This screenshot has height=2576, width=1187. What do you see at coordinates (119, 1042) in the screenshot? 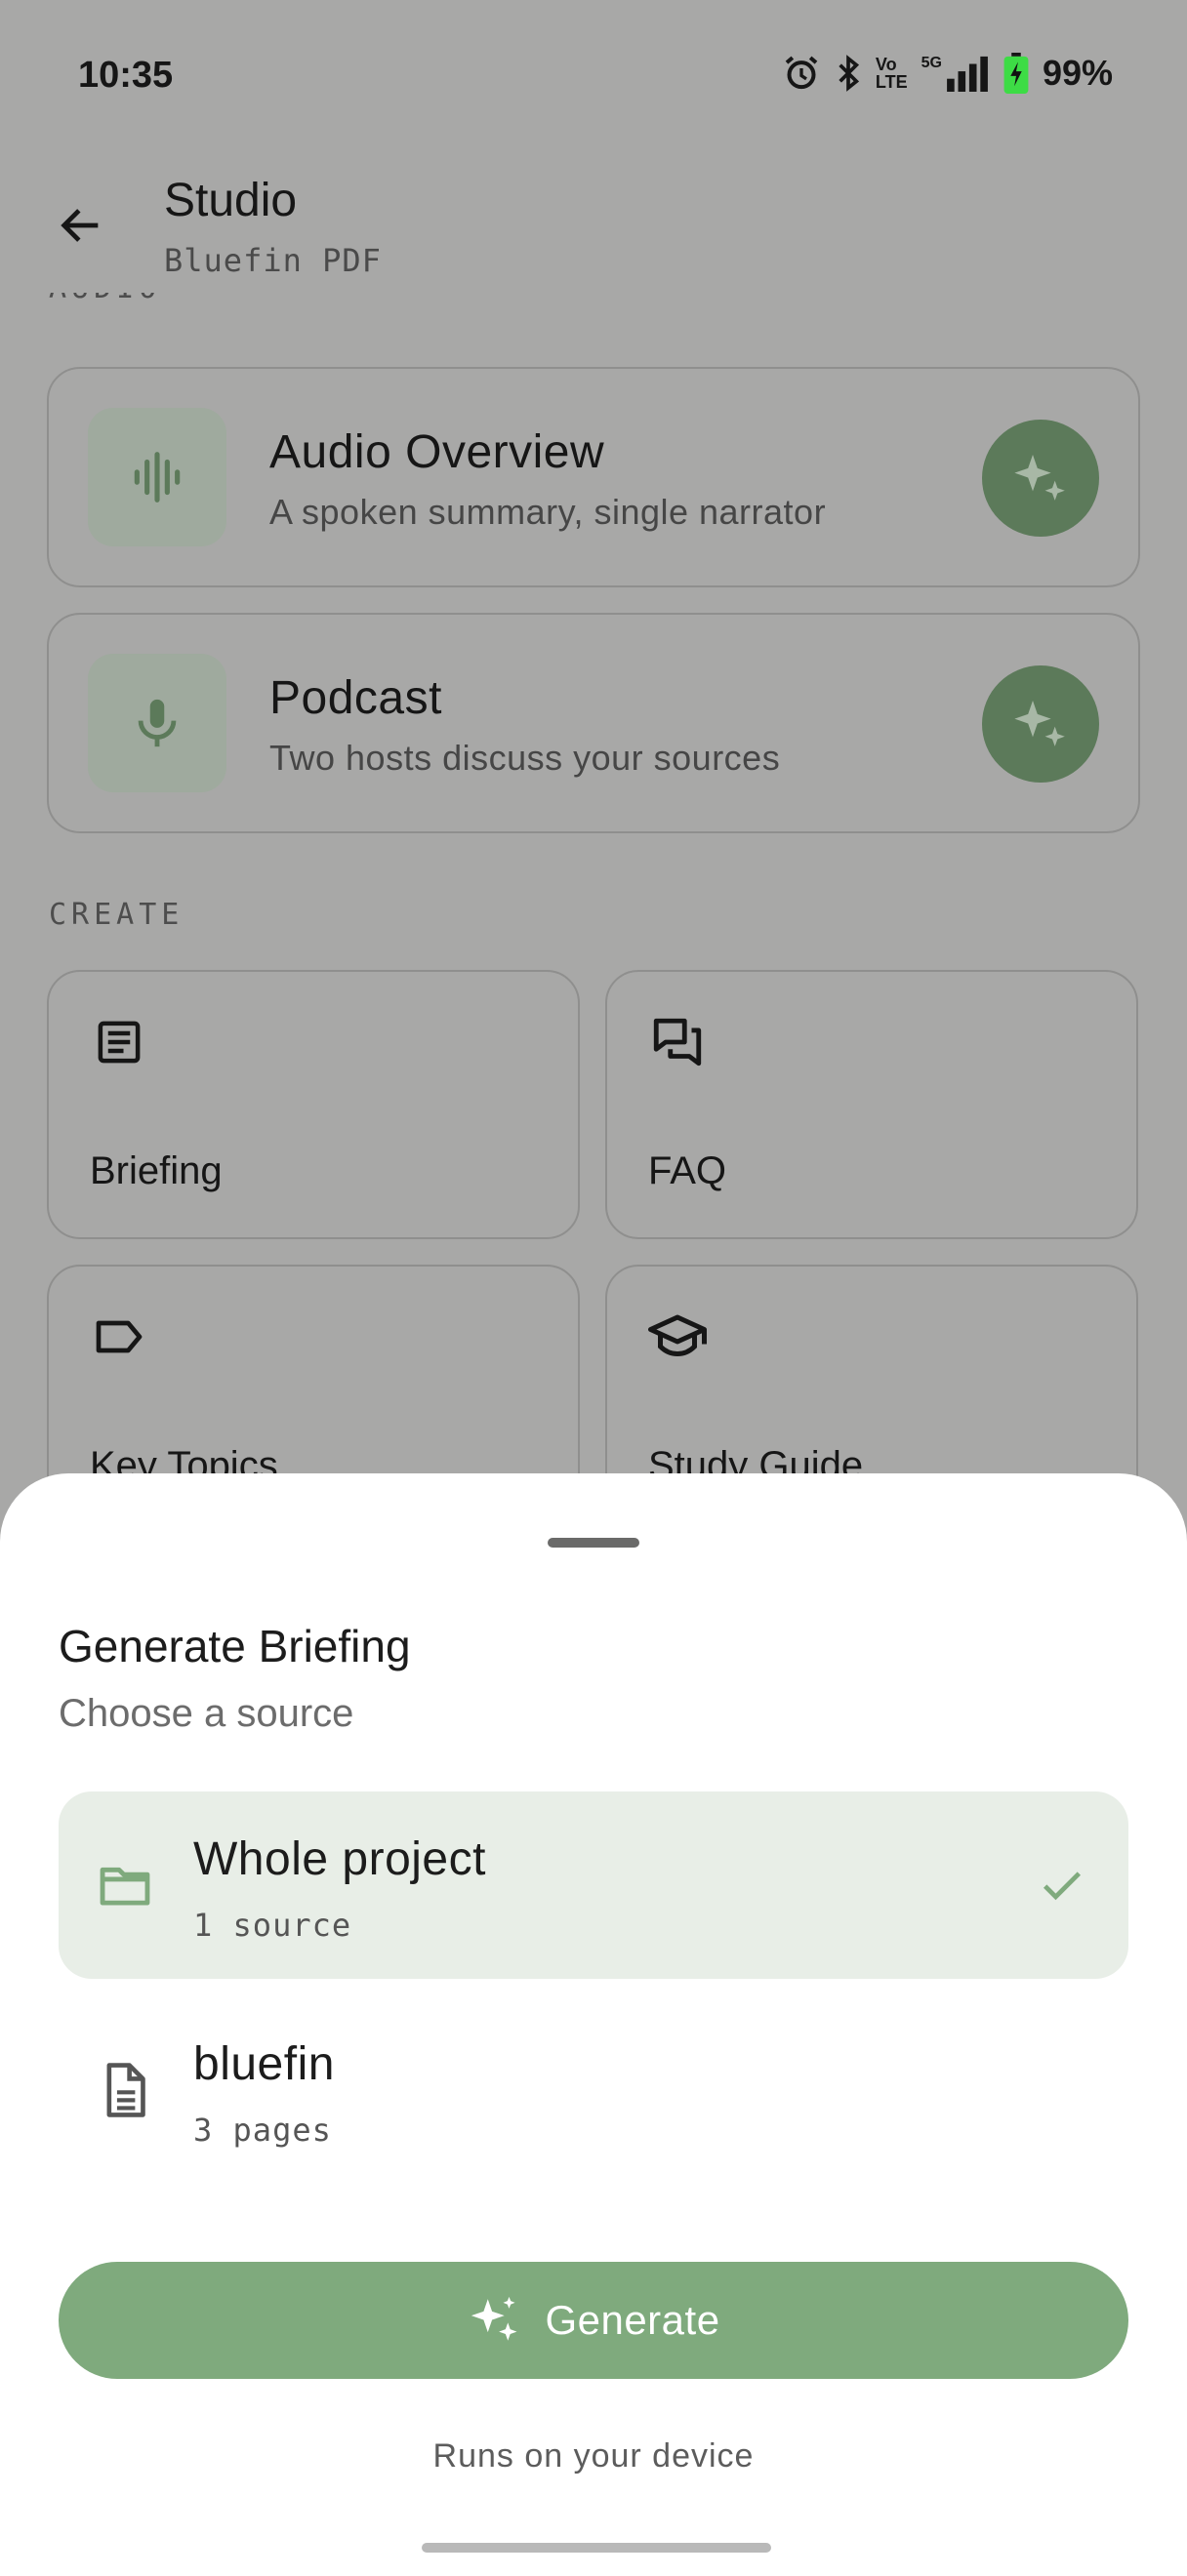
I see `article-icon` at bounding box center [119, 1042].